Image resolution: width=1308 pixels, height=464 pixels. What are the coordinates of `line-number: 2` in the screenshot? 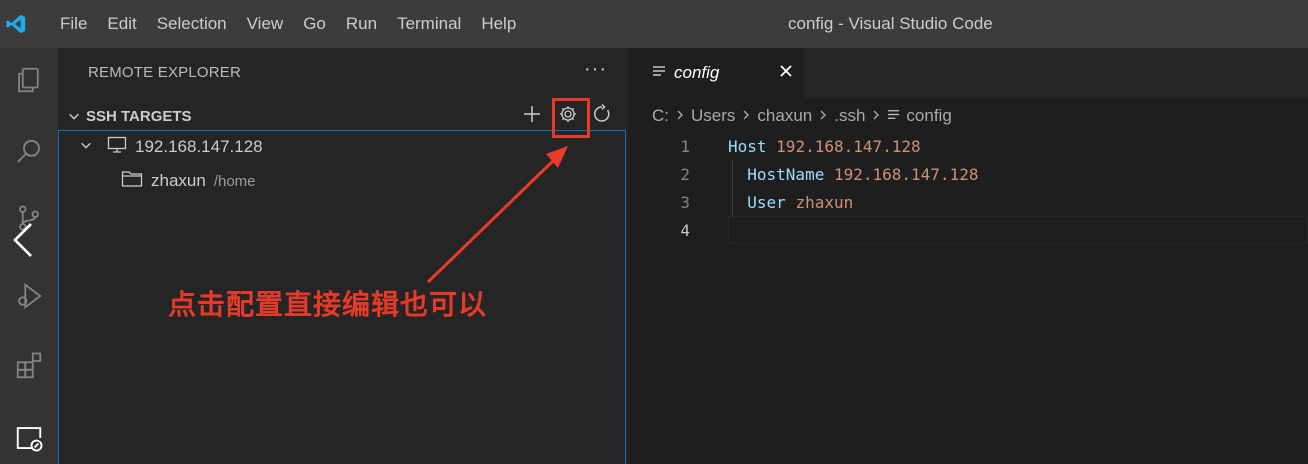 It's located at (685, 174).